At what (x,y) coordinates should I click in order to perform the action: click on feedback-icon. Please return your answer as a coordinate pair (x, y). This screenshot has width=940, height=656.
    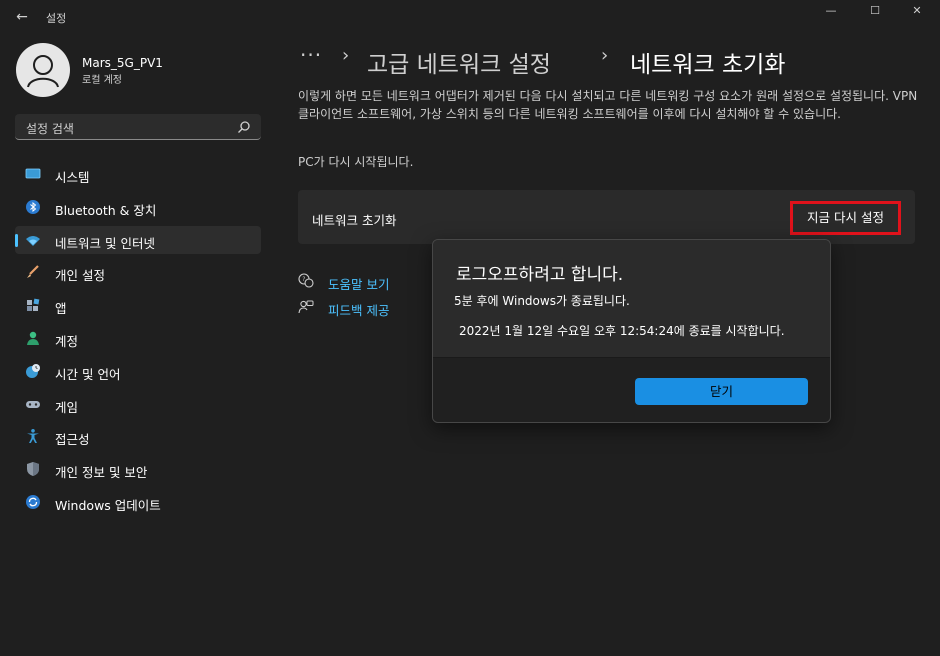
    Looking at the image, I should click on (306, 307).